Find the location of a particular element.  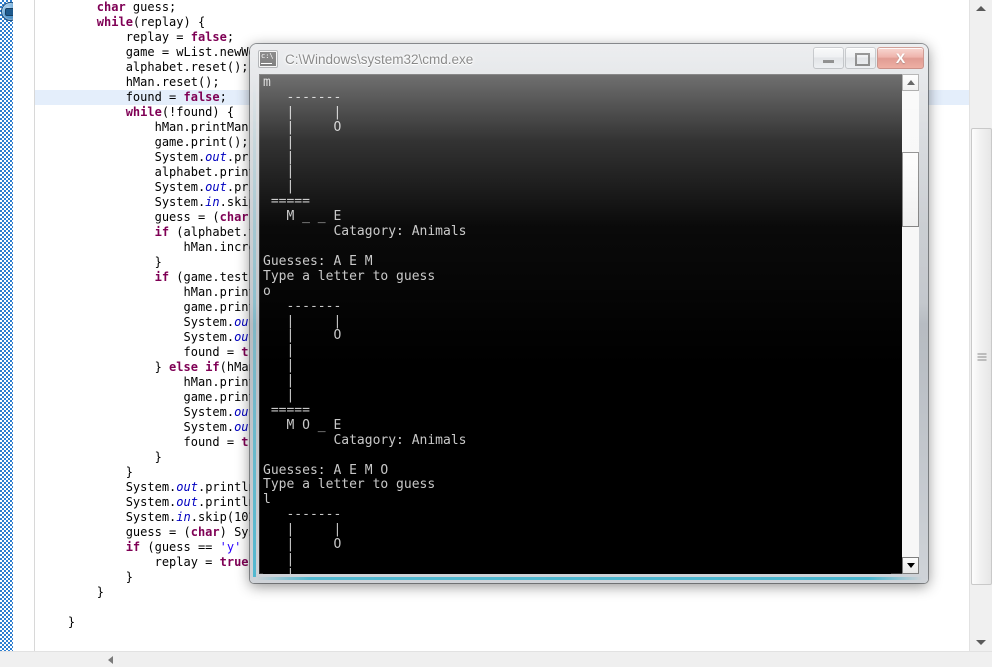

editor-scroll-down-arrow is located at coordinates (981, 643).